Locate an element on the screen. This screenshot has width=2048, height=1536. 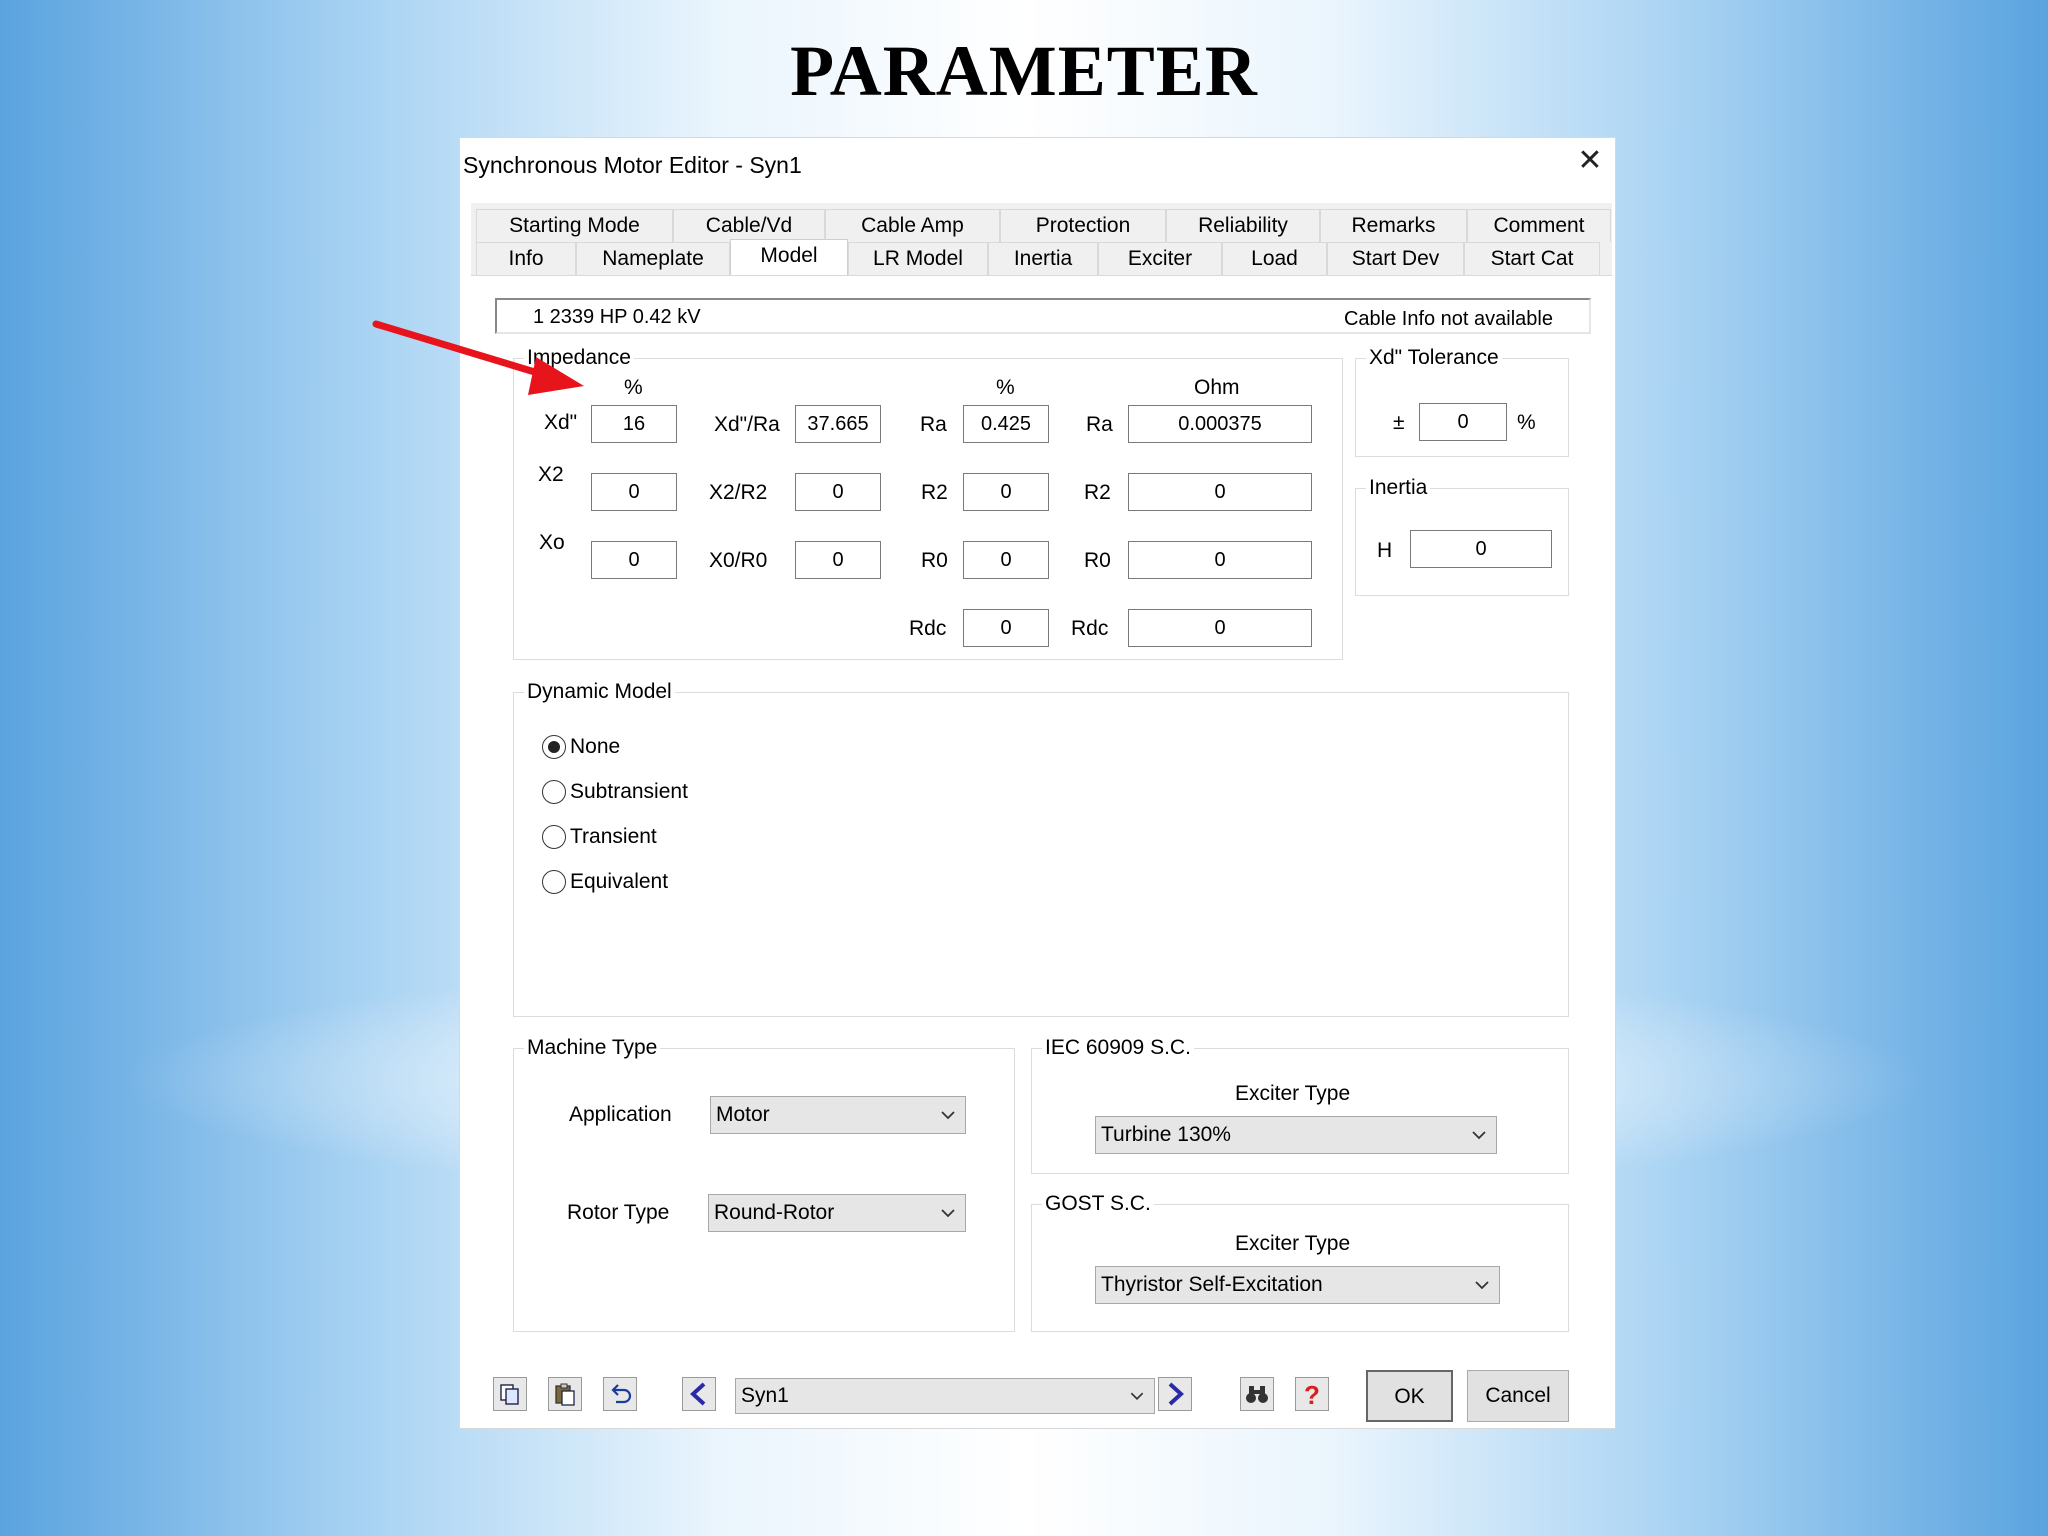
iec-exciter-type-label: Exciter Type is located at coordinates (1293, 1093).